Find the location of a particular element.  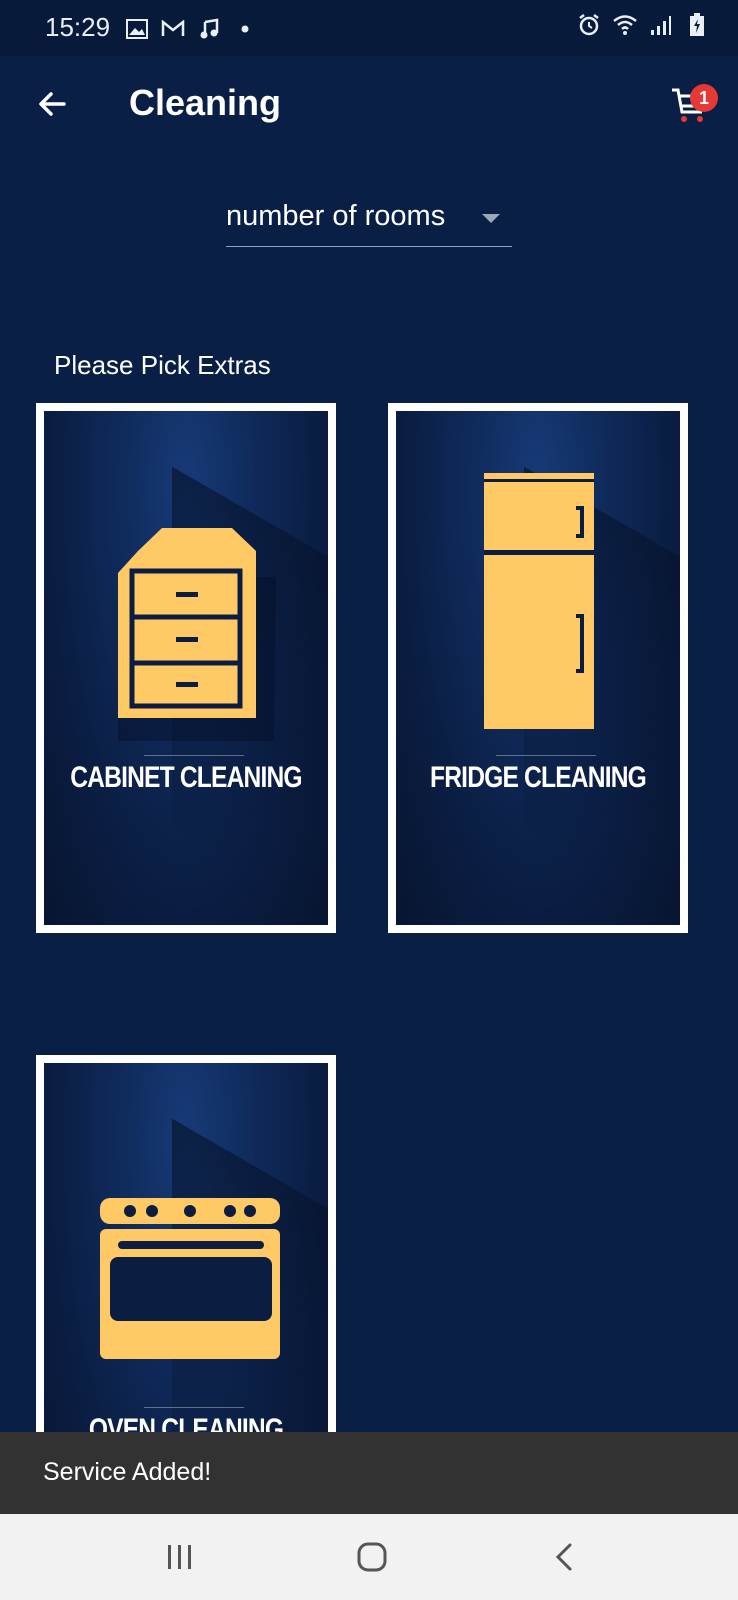

wifi-icon is located at coordinates (625, 25).